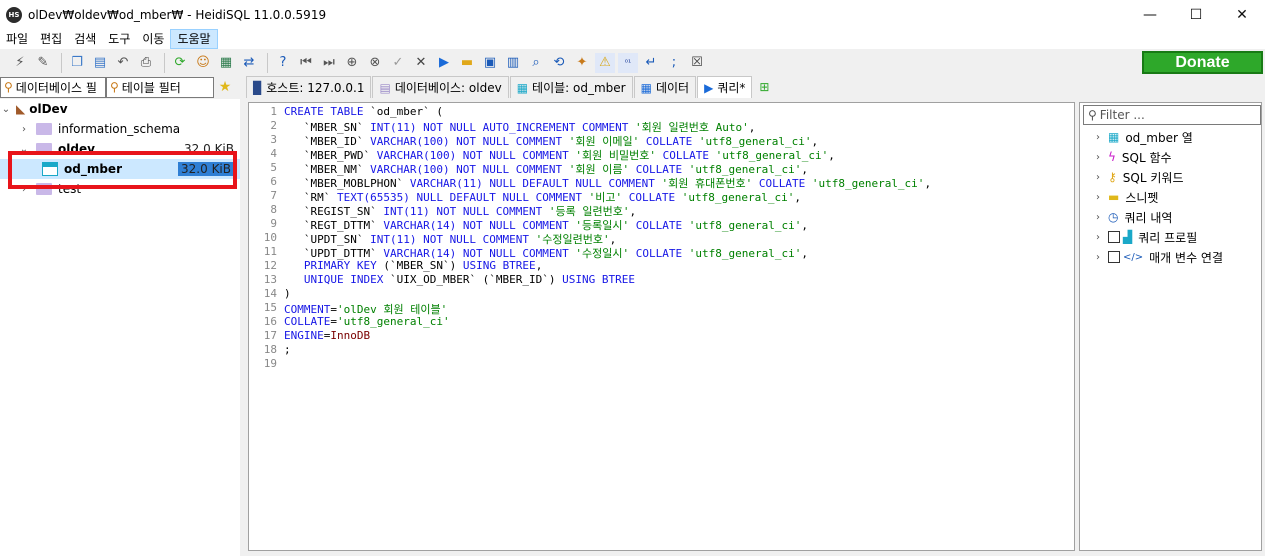 This screenshot has width=1265, height=556. I want to click on left-filters: ⚲ 데이터베이스 필 ⚲ 테이블 필터 ★, so click(120, 87).